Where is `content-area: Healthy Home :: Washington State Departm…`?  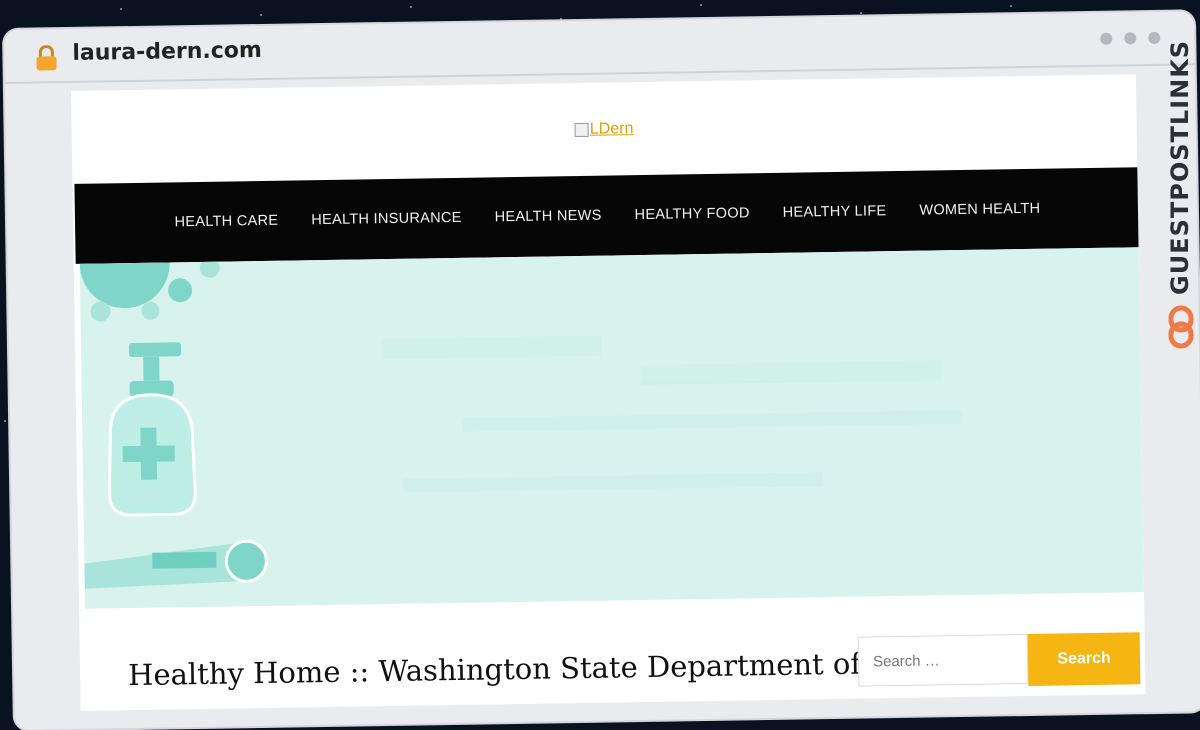 content-area: Healthy Home :: Washington State Departm… is located at coordinates (612, 657).